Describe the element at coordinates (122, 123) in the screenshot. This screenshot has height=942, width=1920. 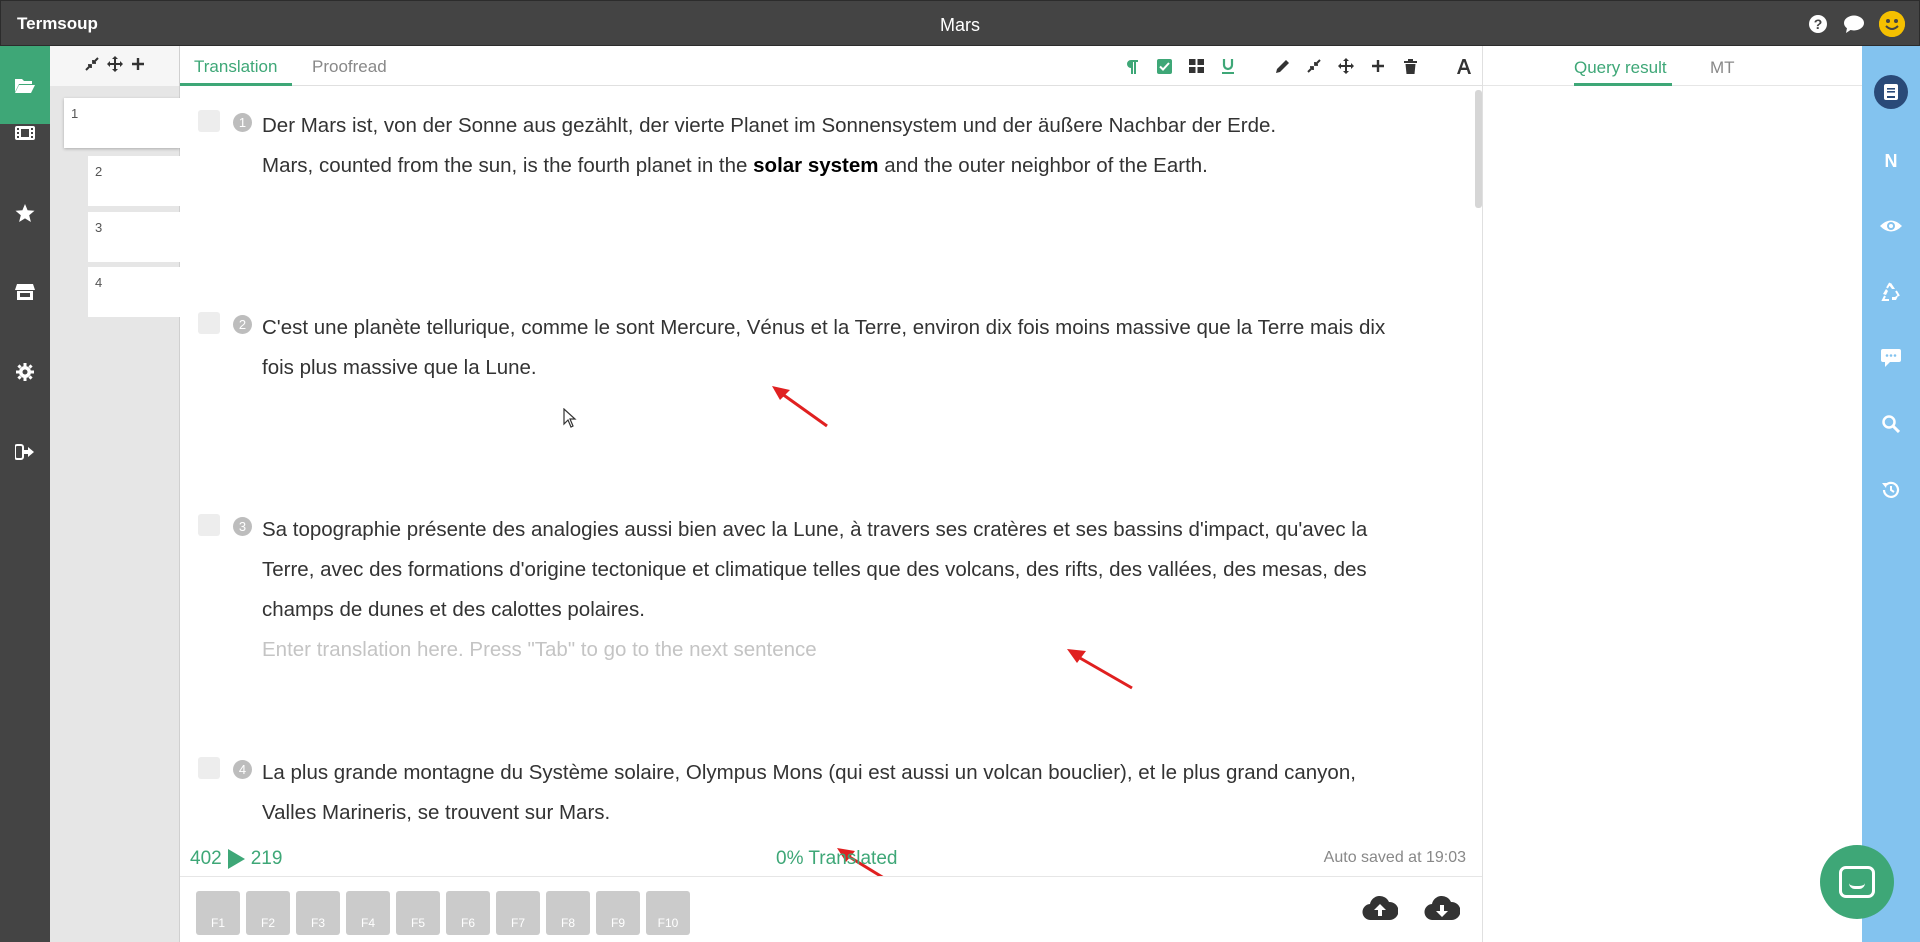
I see `minimap-page-1: 1` at that location.